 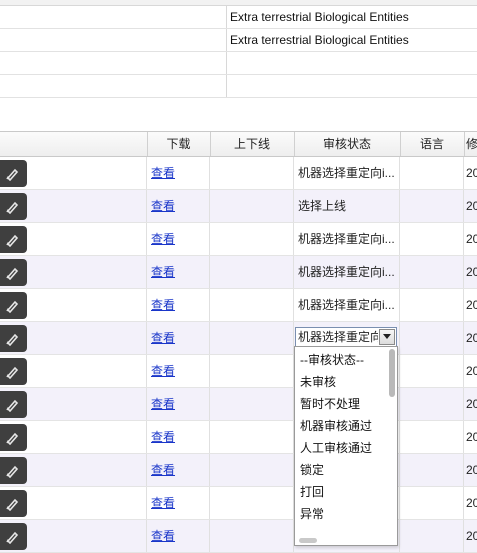 What do you see at coordinates (318, 382) in the screenshot?
I see `dropdown-option: 未审核` at bounding box center [318, 382].